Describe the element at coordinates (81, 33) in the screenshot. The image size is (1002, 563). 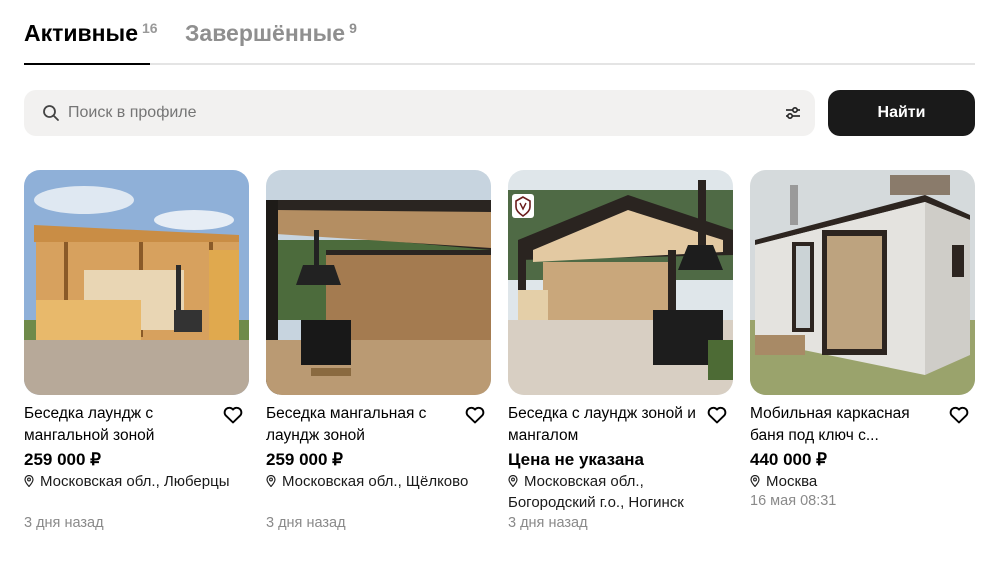
I see `tab-active-label: Активные` at that location.